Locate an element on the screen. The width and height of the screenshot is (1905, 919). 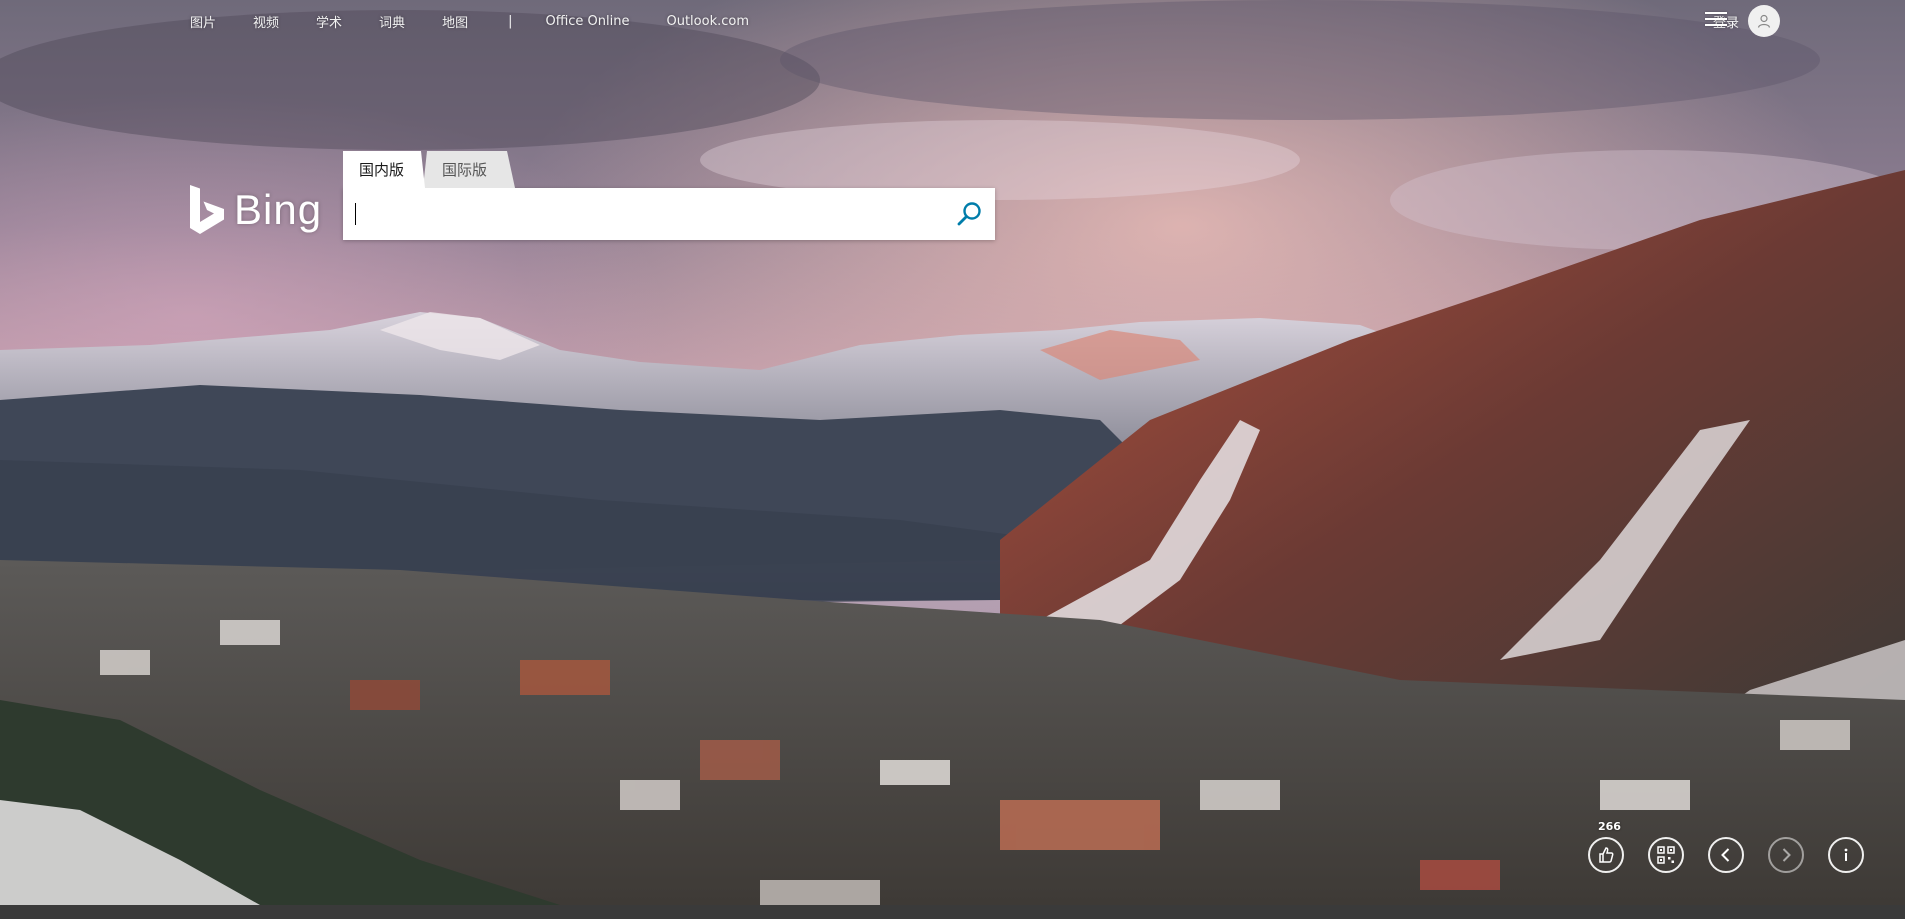
search-input is located at coordinates (645, 215).